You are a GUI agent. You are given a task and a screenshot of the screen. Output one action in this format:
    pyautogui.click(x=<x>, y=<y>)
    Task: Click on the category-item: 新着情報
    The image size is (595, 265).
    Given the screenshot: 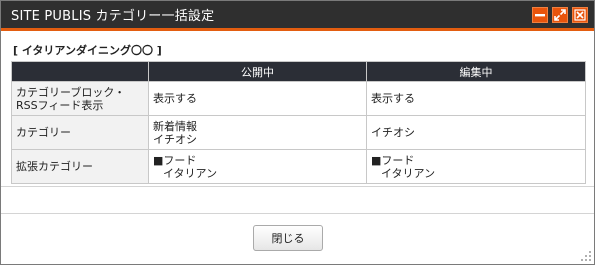 What is the action you would take?
    pyautogui.click(x=175, y=126)
    